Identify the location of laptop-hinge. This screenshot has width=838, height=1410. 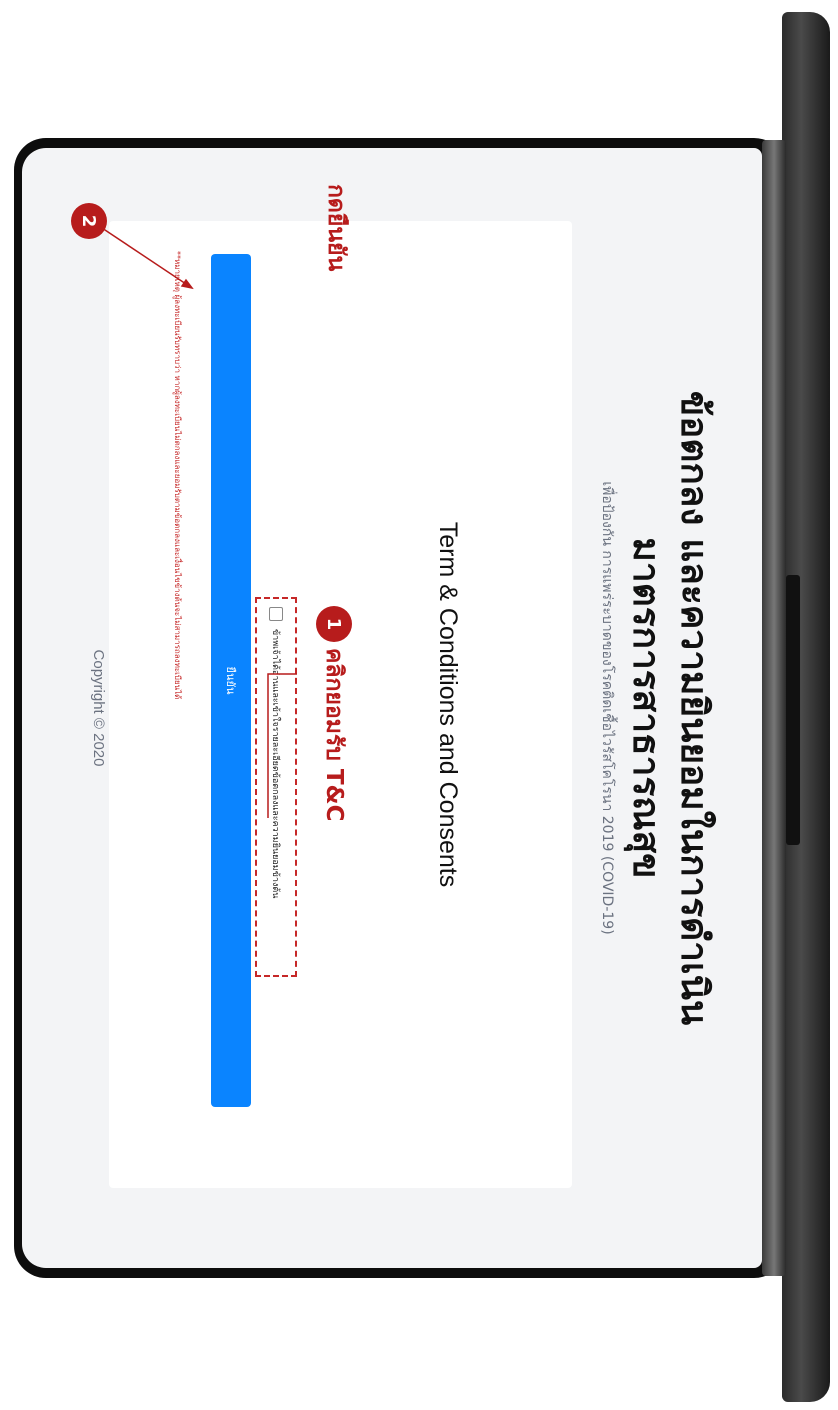
(774, 708).